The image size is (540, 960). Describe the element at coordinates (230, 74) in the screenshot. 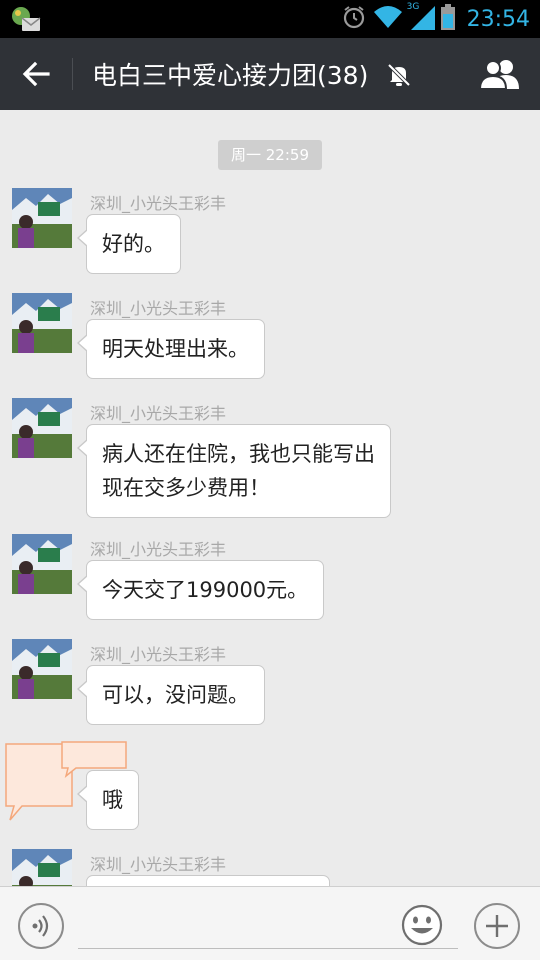

I see `chat-title: 电白三中爱心接力团(38)` at that location.